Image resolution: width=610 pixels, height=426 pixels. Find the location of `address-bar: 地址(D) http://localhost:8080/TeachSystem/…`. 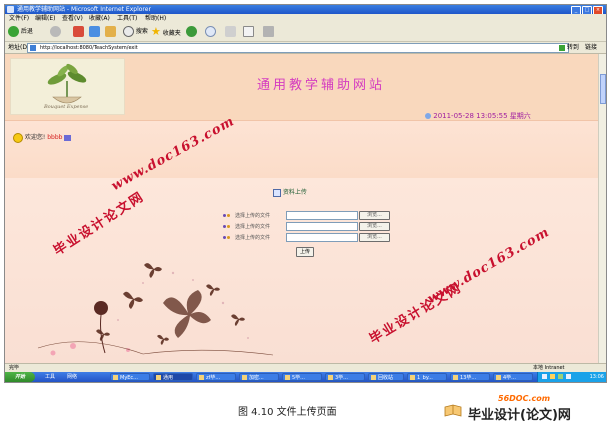

address-bar: 地址(D) http://localhost:8080/TeachSystem/… is located at coordinates (305, 48).